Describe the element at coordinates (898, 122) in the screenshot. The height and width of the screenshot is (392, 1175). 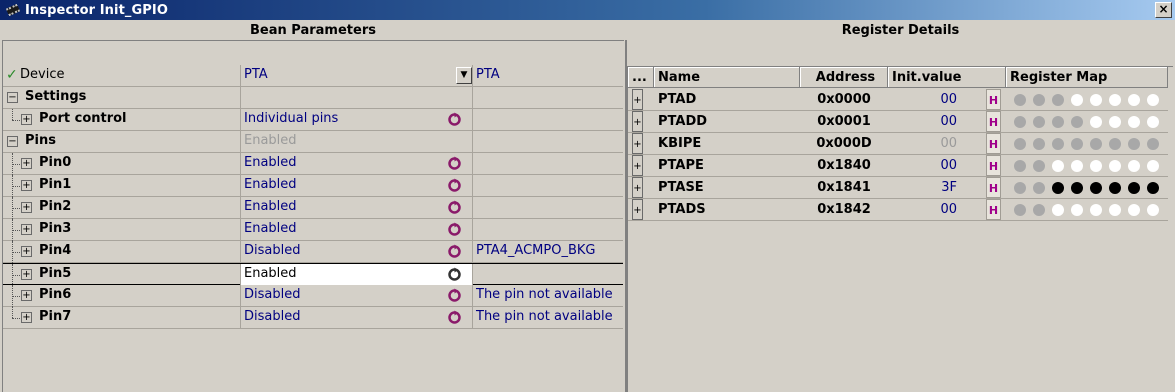
I see `register-row: + PTADD 0x0001 00 H` at that location.